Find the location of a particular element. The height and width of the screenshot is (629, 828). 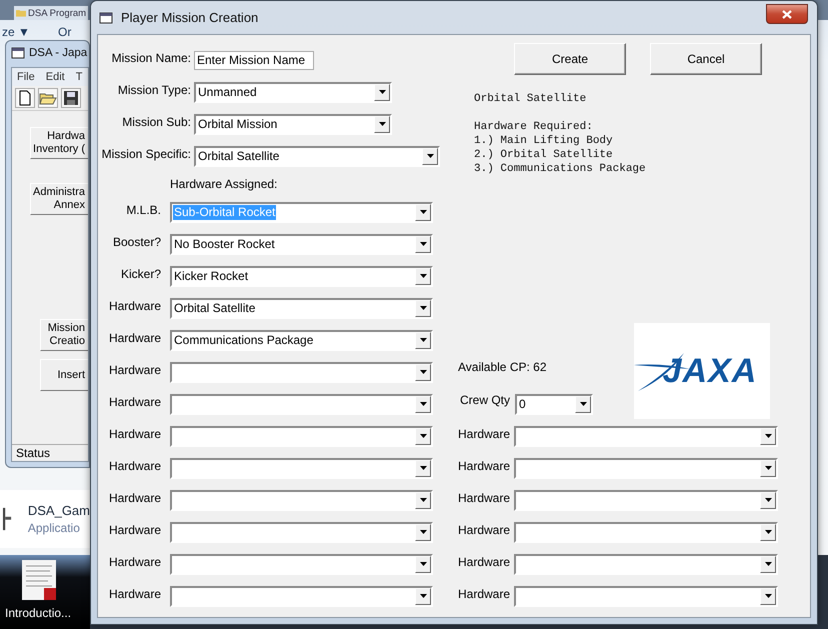

document-thumbnail is located at coordinates (39, 580).